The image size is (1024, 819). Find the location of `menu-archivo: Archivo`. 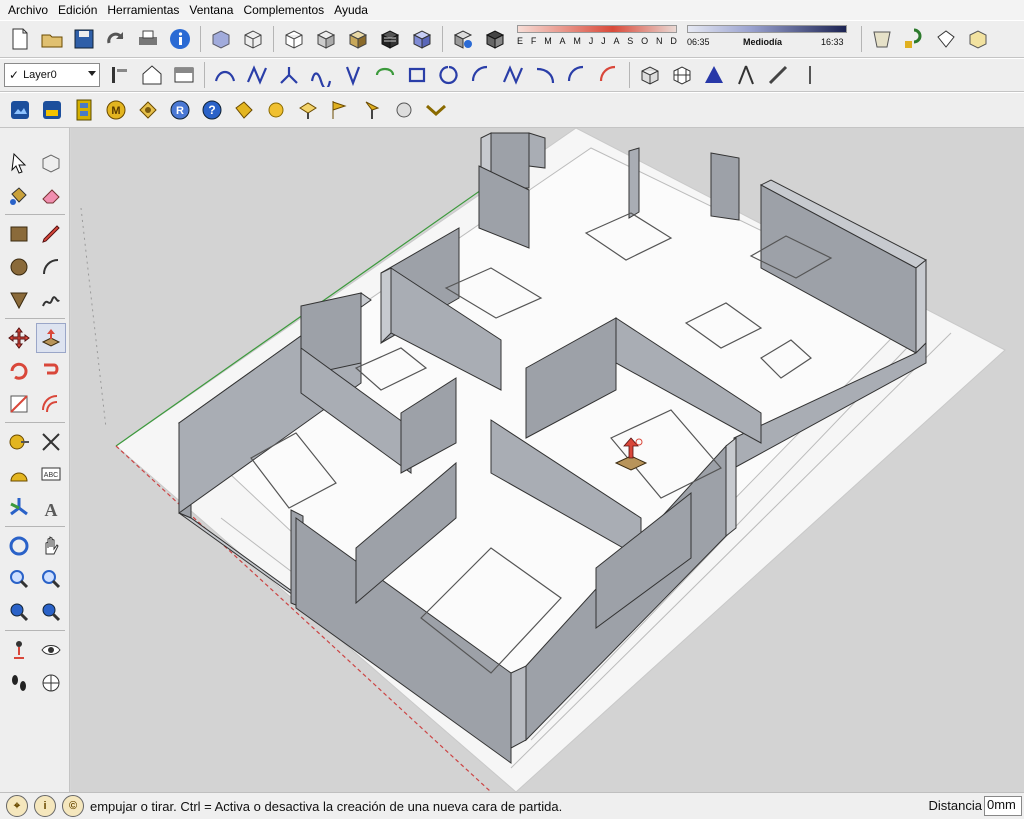

menu-archivo: Archivo is located at coordinates (31, 10).